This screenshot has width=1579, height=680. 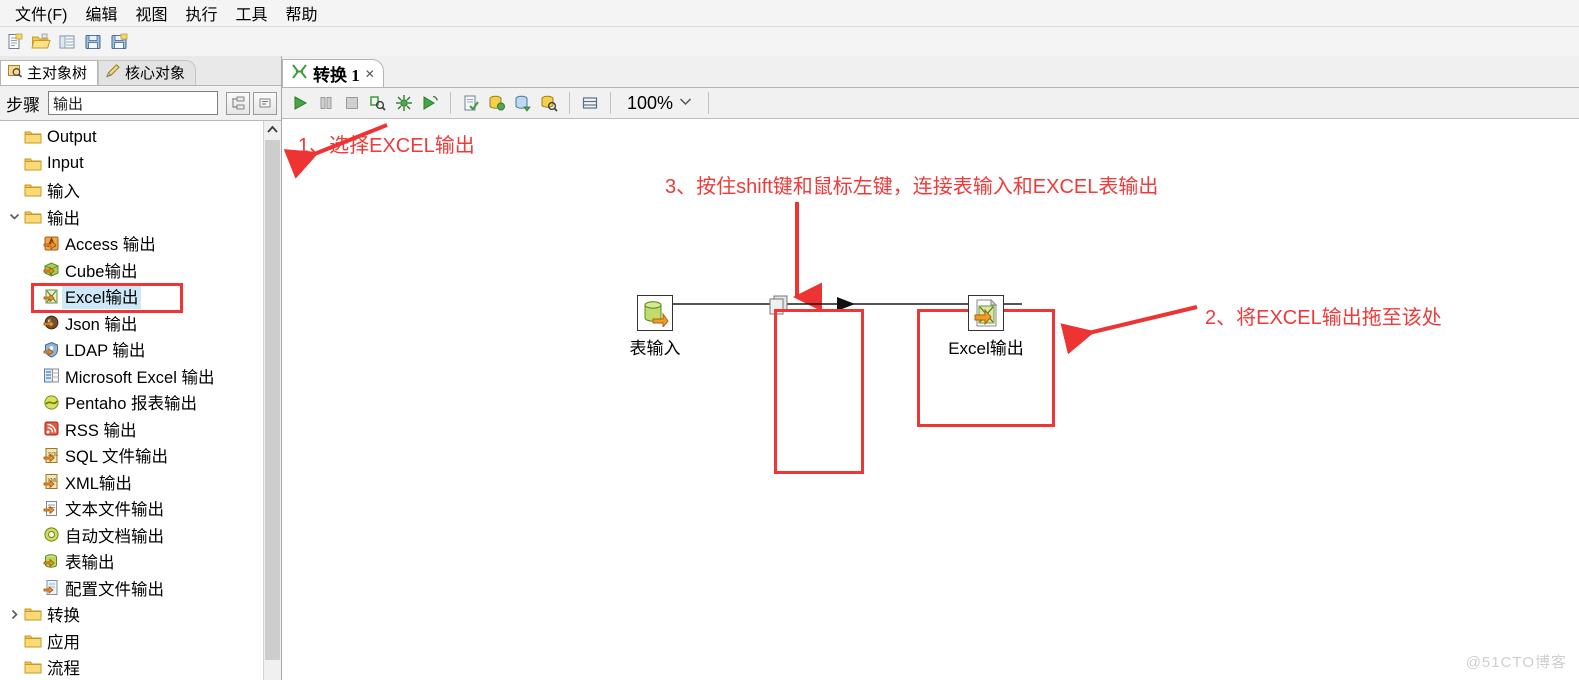 What do you see at coordinates (51, 269) in the screenshot?
I see `cube-output-icon` at bounding box center [51, 269].